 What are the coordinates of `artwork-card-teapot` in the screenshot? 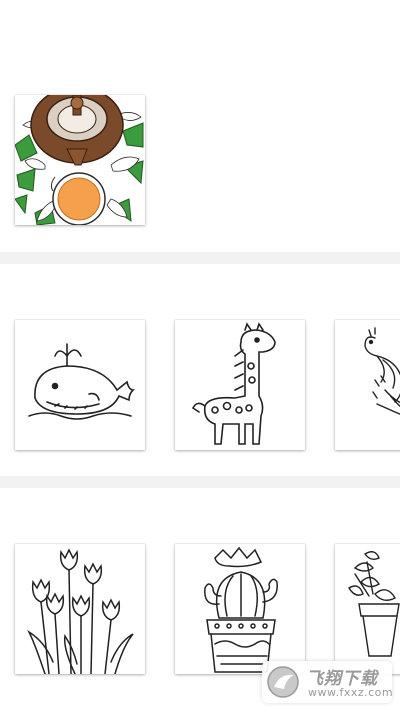 It's located at (80, 160).